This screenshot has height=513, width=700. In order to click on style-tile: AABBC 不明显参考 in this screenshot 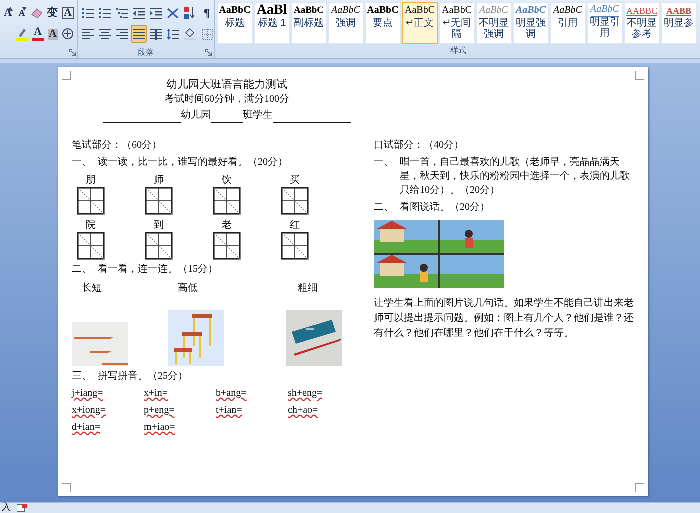, I will do `click(642, 23)`.